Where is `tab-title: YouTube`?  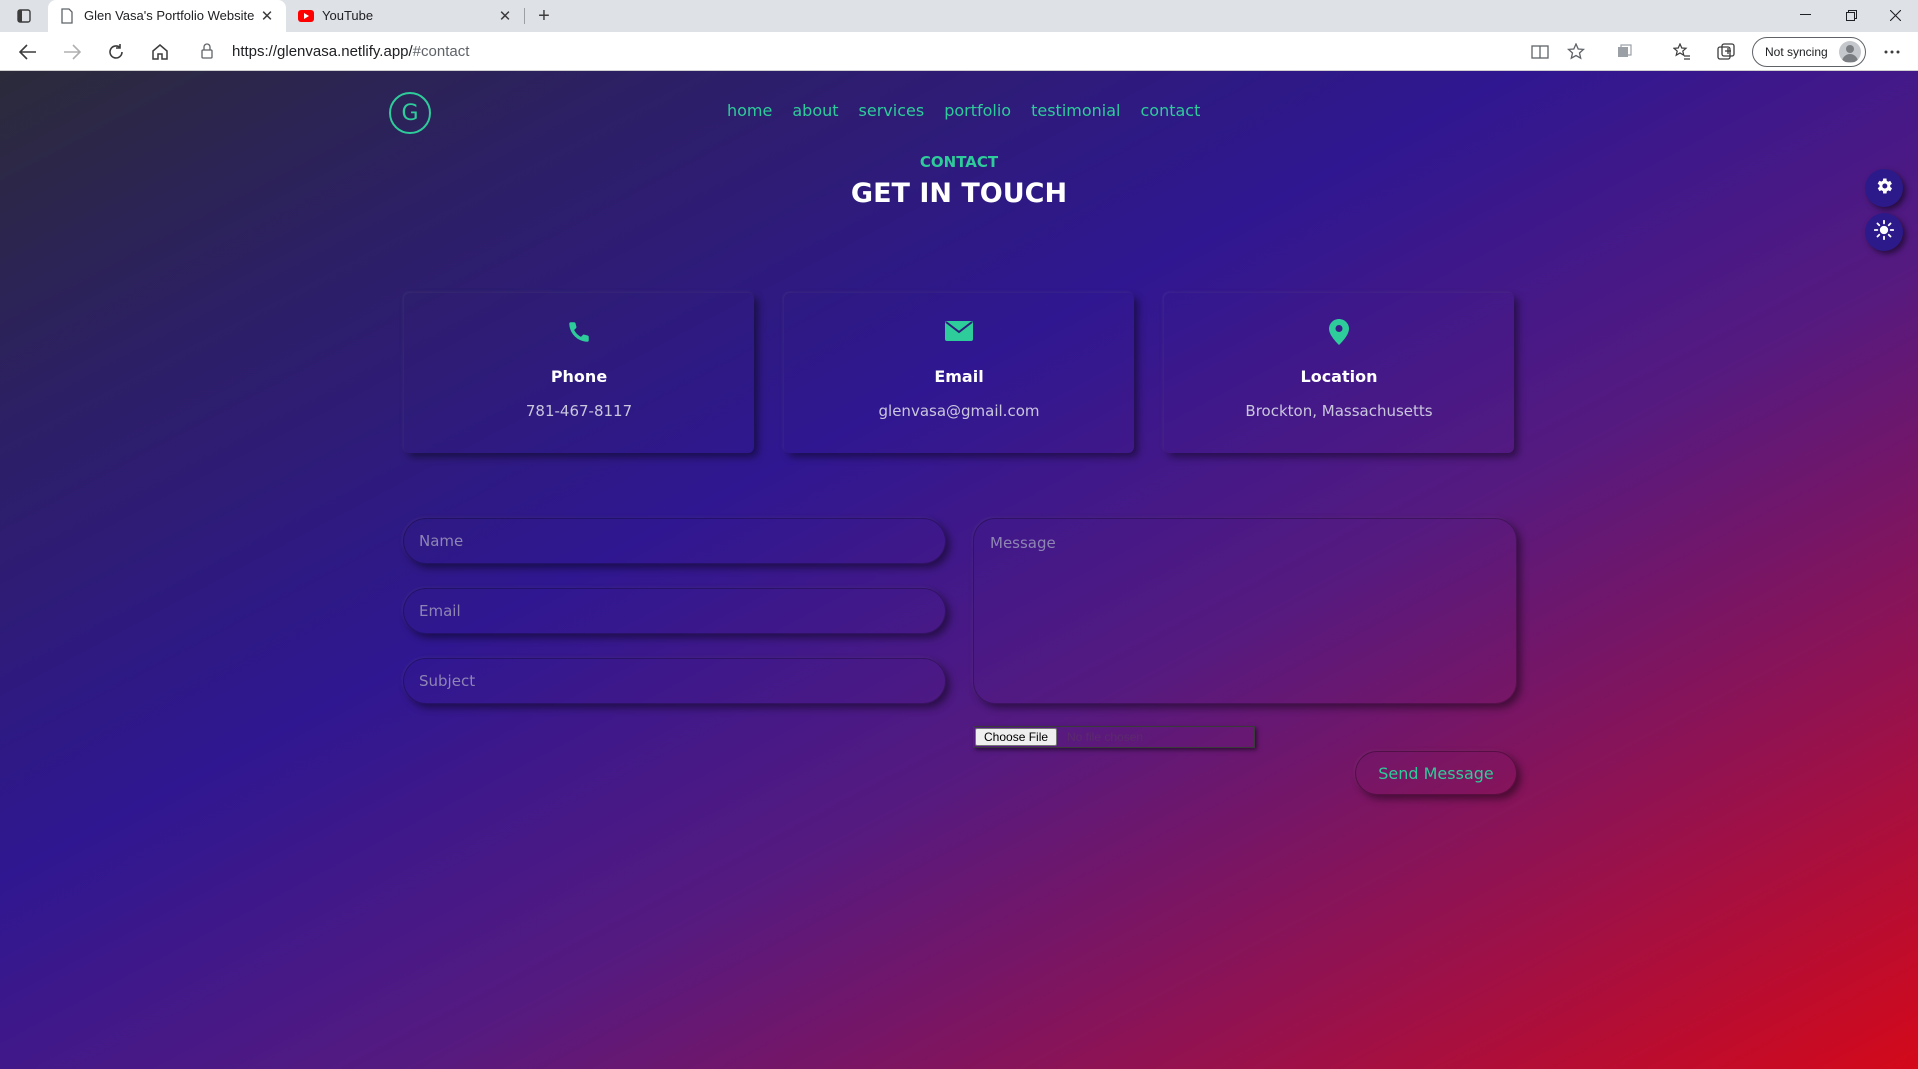
tab-title: YouTube is located at coordinates (348, 15).